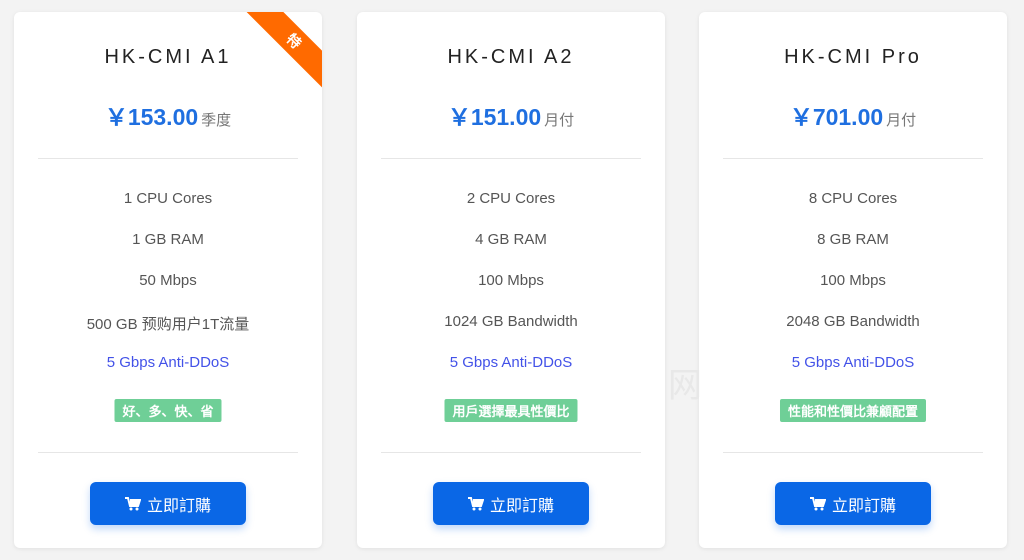 The height and width of the screenshot is (560, 1024). I want to click on plan-price: ￥153.00, so click(151, 117).